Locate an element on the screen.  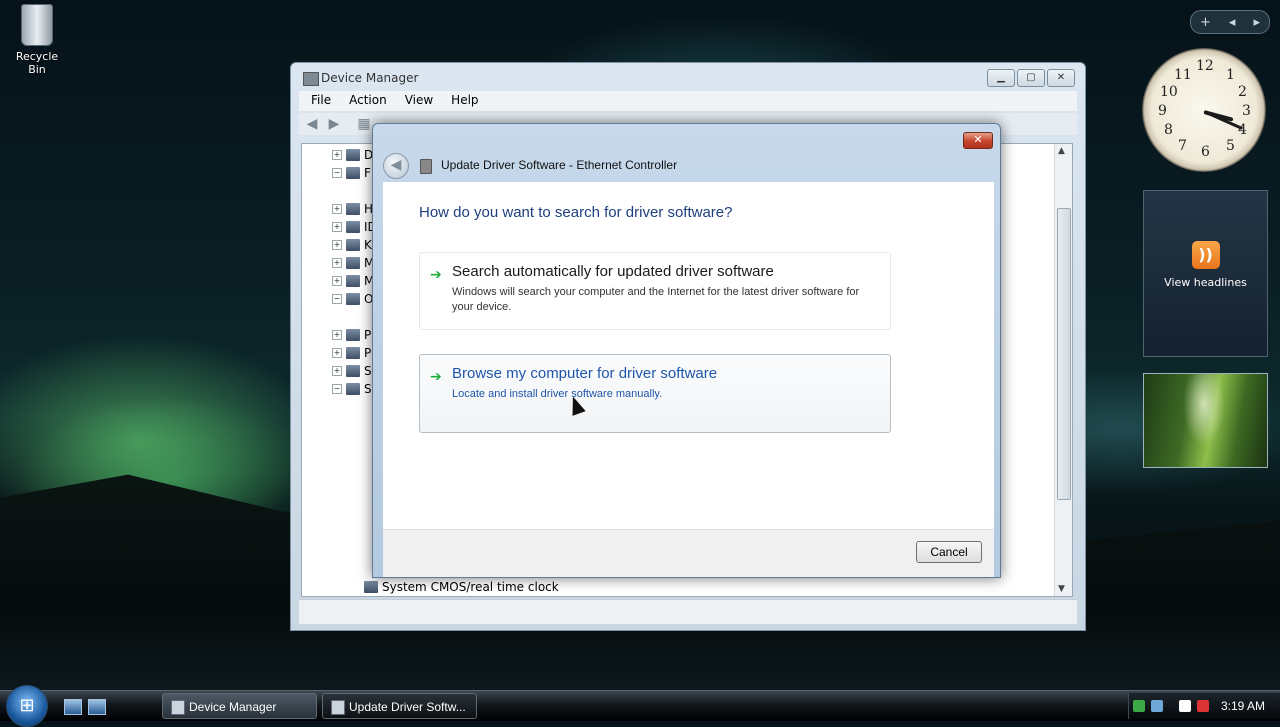
device-manager-icon is located at coordinates (178, 707).